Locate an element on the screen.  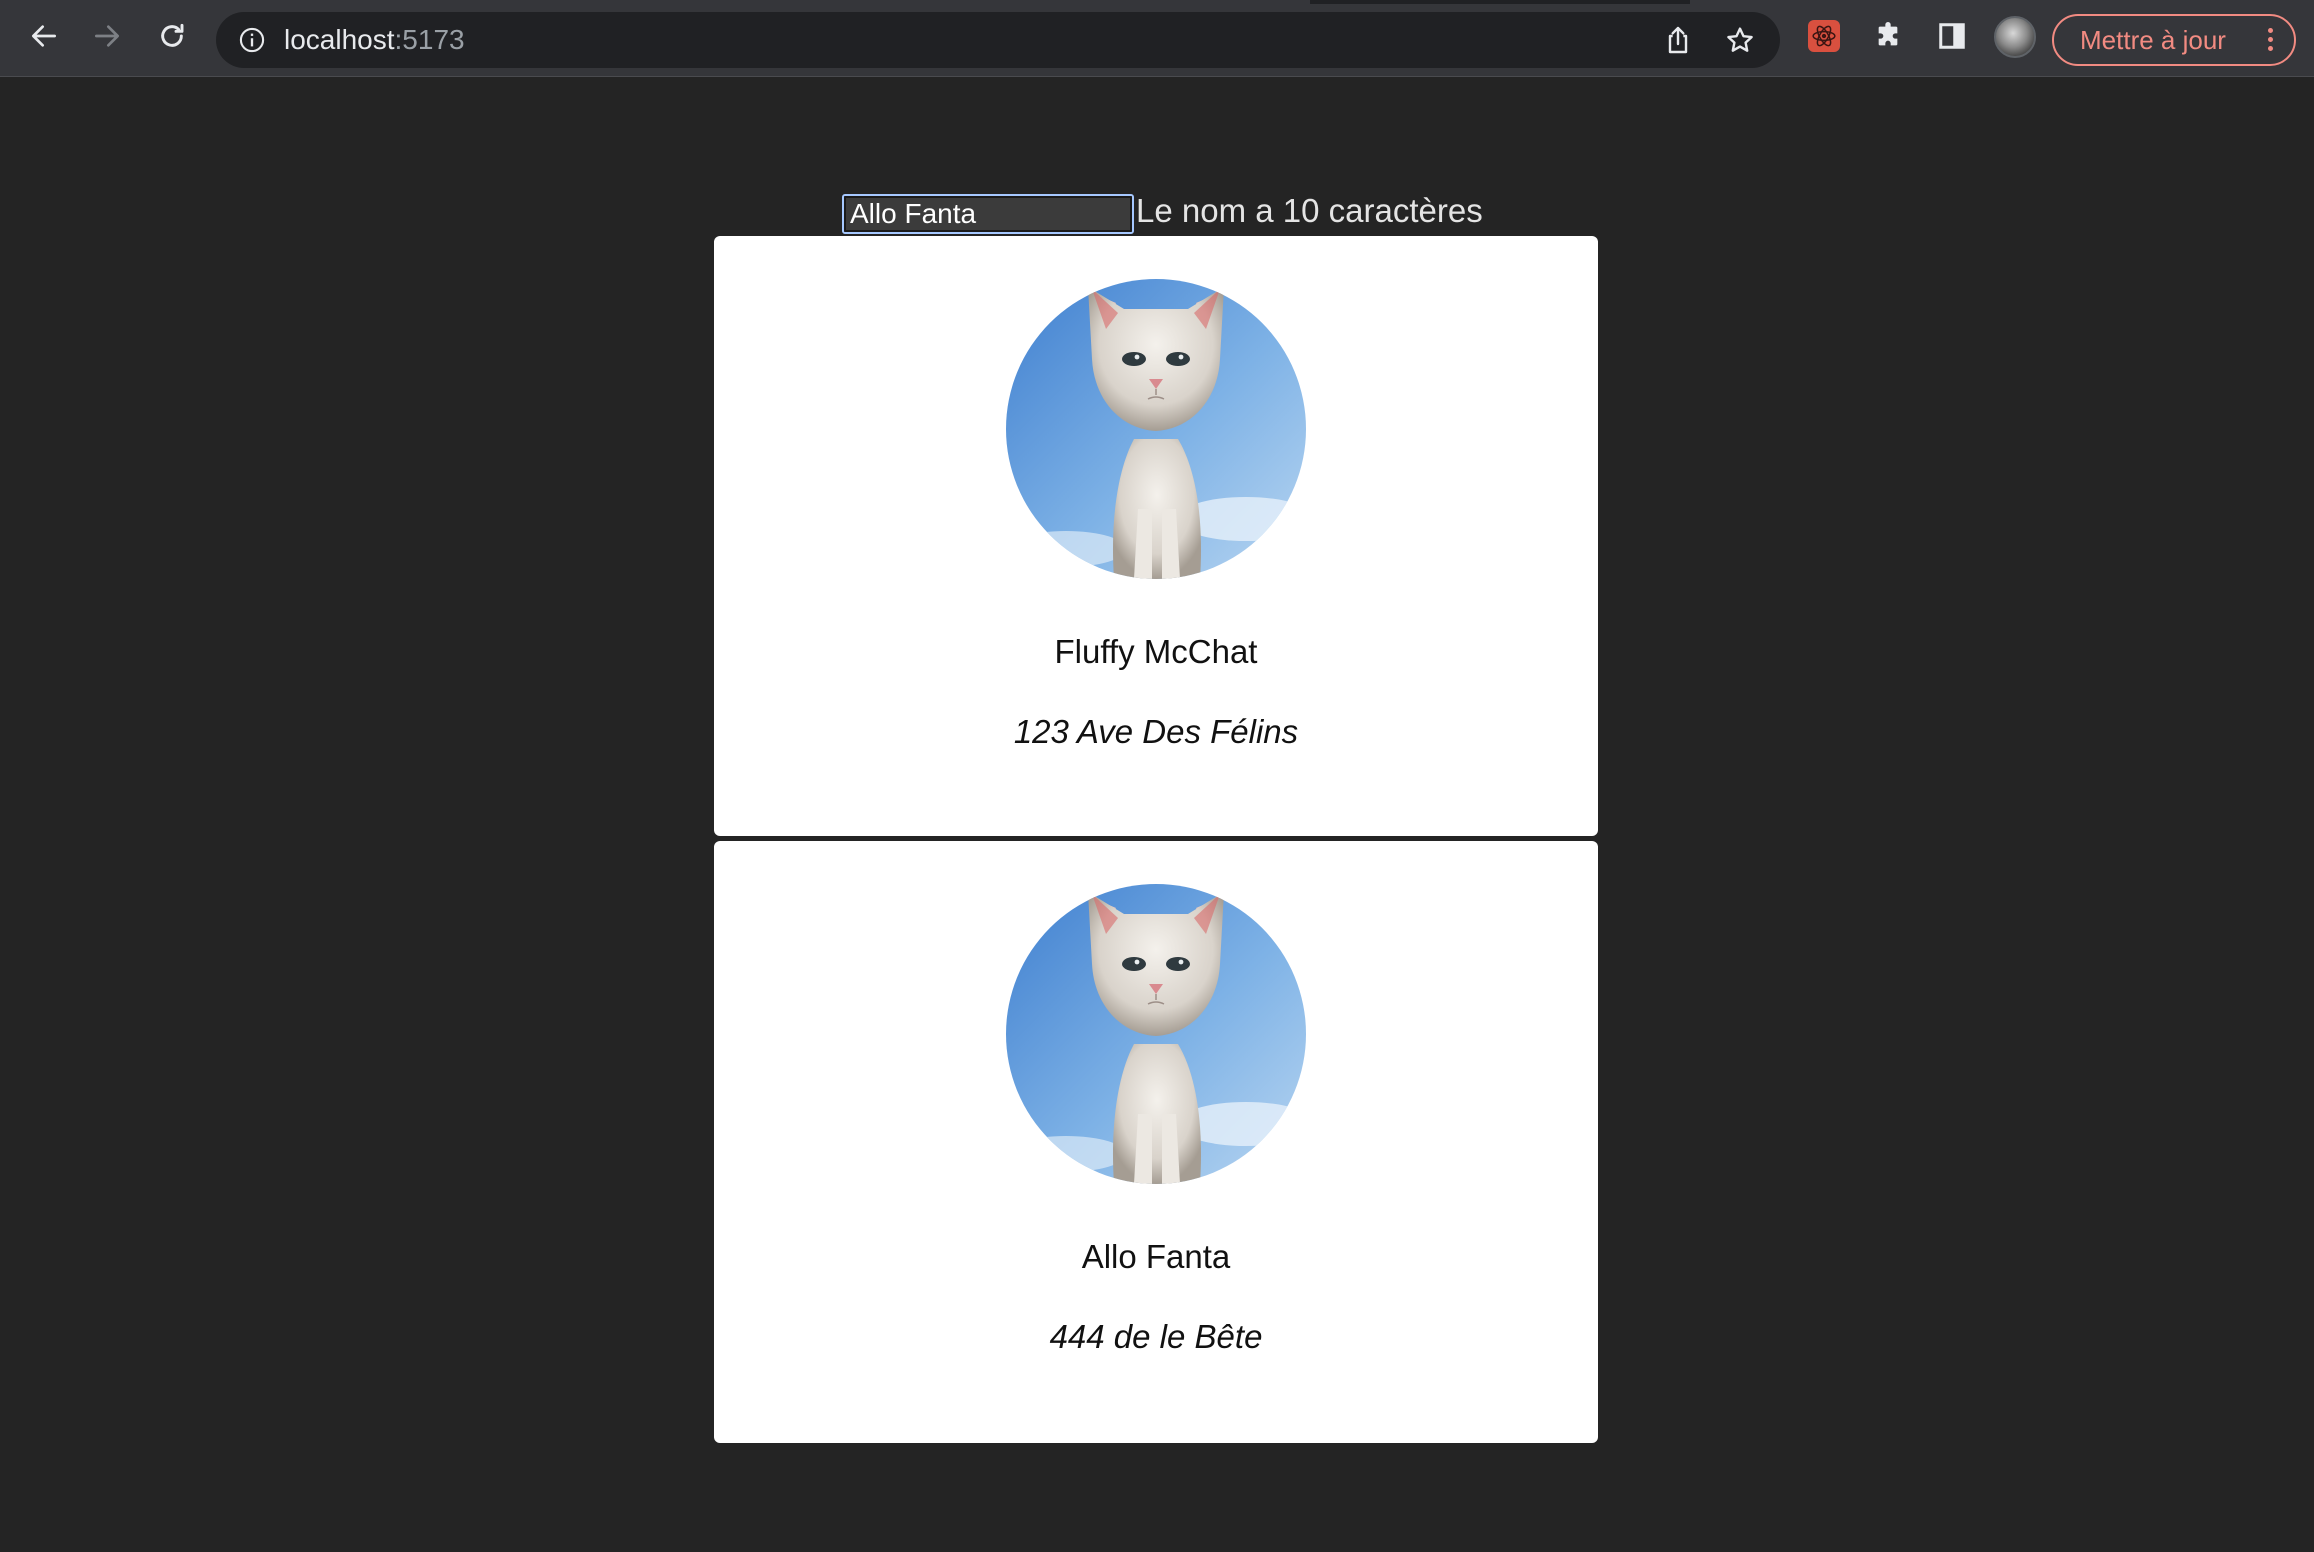
reload-icon is located at coordinates (172, 35).